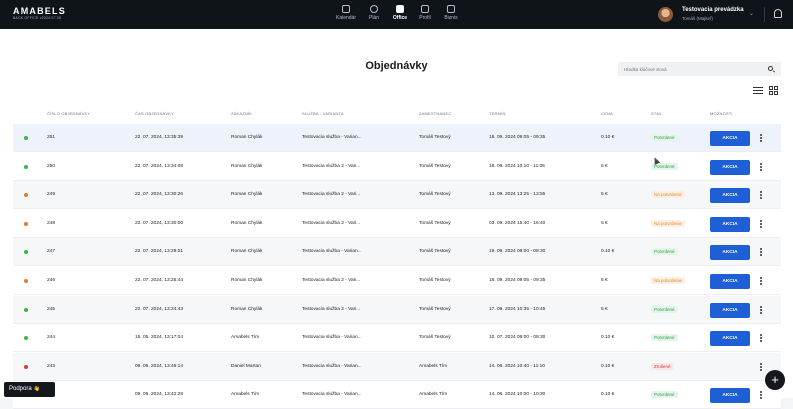  What do you see at coordinates (770, 68) in the screenshot?
I see `search-icon` at bounding box center [770, 68].